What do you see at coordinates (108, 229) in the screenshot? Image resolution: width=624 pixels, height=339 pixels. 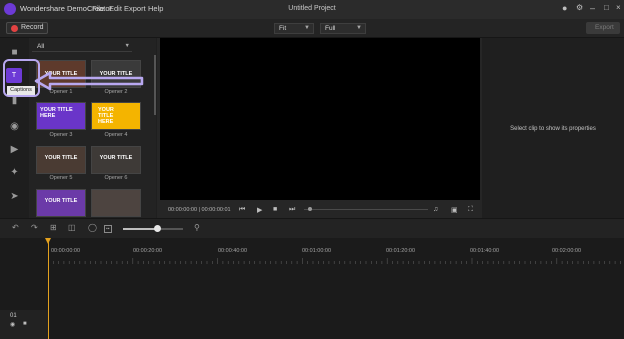 I see `caption-mark-icon: ▪▪` at bounding box center [108, 229].